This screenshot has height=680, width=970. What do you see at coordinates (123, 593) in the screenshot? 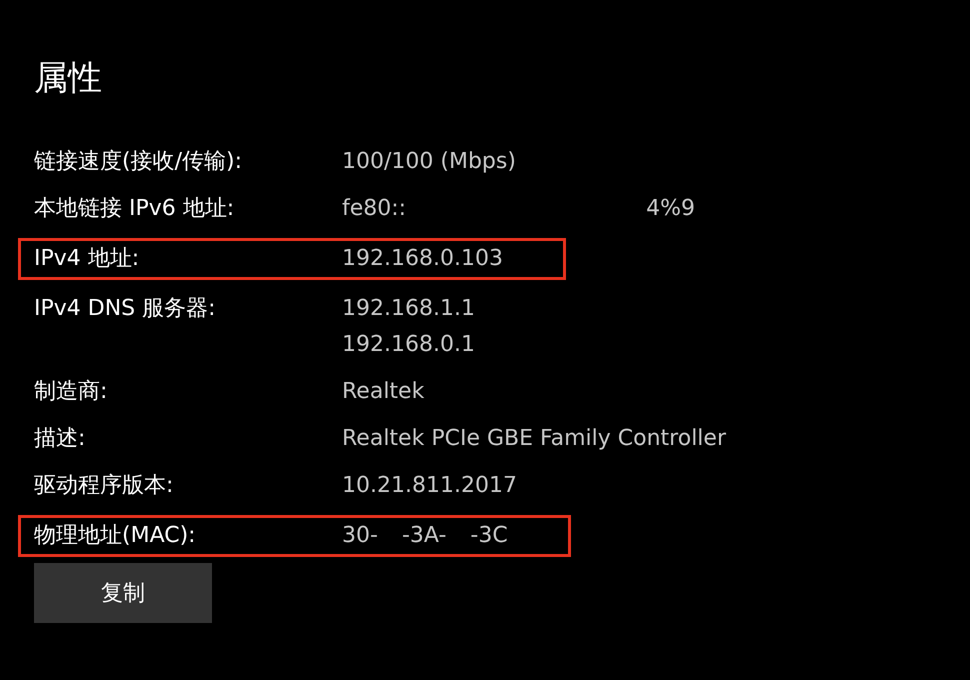
I see `copy-button: 复制` at bounding box center [123, 593].